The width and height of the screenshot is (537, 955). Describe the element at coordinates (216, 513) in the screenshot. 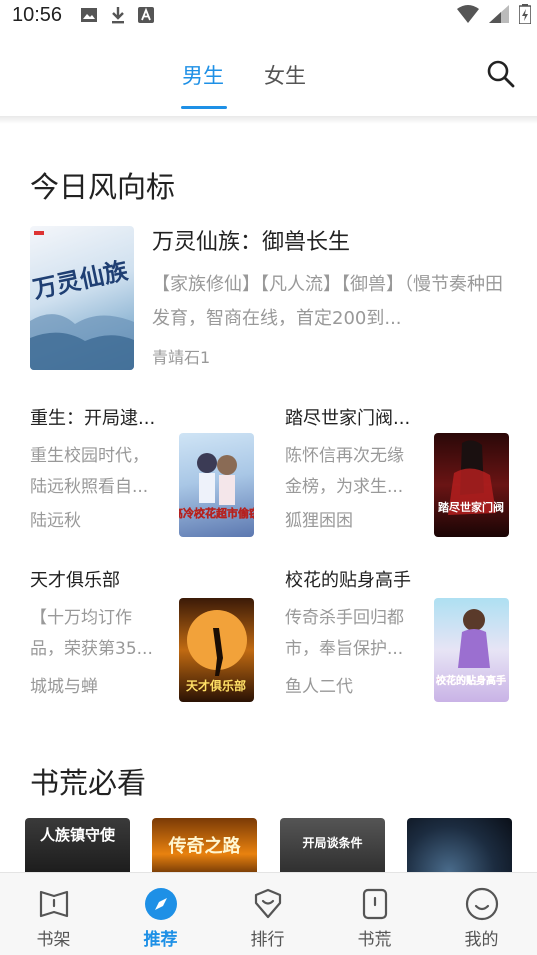

I see `book-cover-text: 高冷校花超市偷窃` at that location.